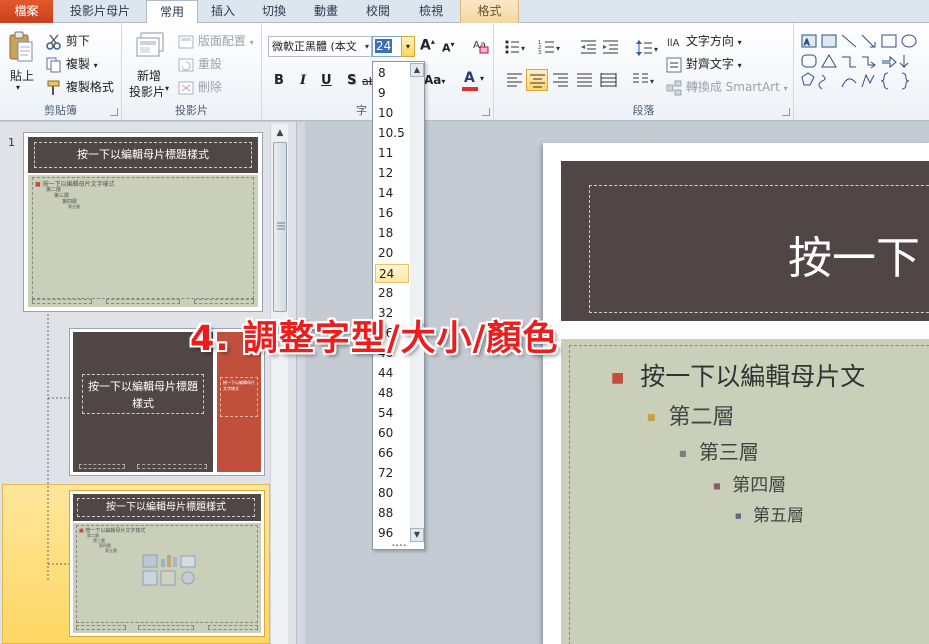 This screenshot has height=644, width=929. I want to click on shrink-font-icon: A▾, so click(448, 47).